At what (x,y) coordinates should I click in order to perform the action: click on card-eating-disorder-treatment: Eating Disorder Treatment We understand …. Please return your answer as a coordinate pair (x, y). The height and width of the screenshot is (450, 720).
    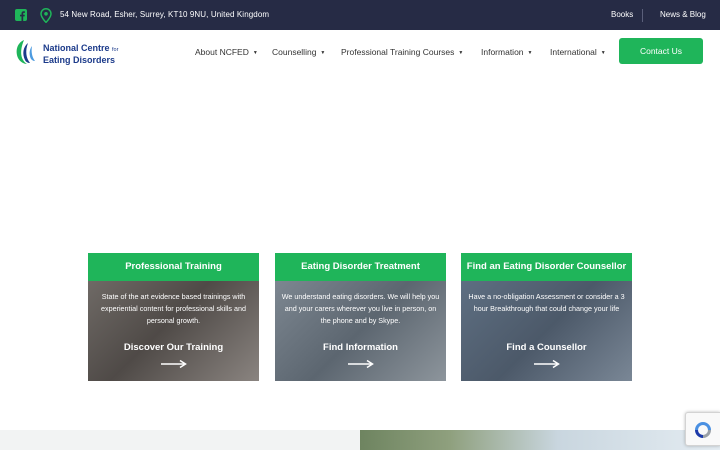
    Looking at the image, I should click on (360, 317).